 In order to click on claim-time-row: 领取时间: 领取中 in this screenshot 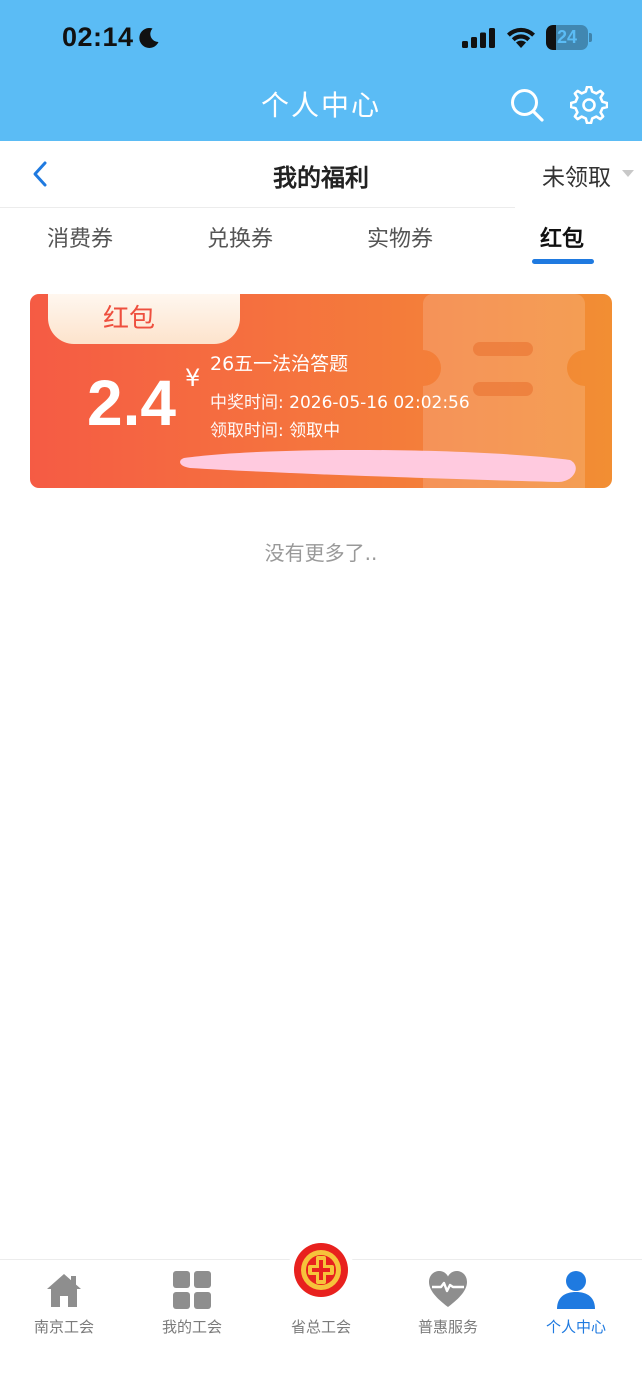, I will do `click(275, 428)`.